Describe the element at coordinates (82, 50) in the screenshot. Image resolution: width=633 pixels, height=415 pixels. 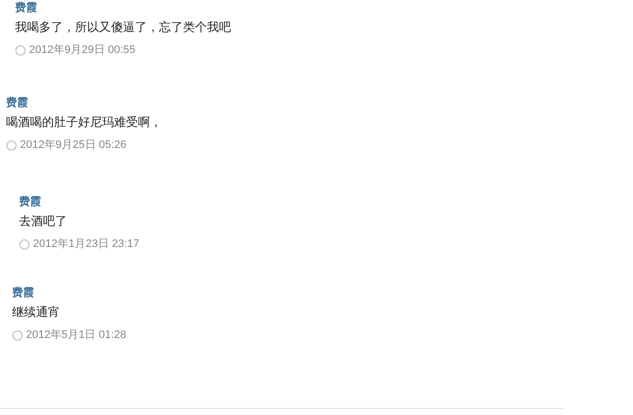
I see `post-time: 2012年9月29日 00:55` at that location.